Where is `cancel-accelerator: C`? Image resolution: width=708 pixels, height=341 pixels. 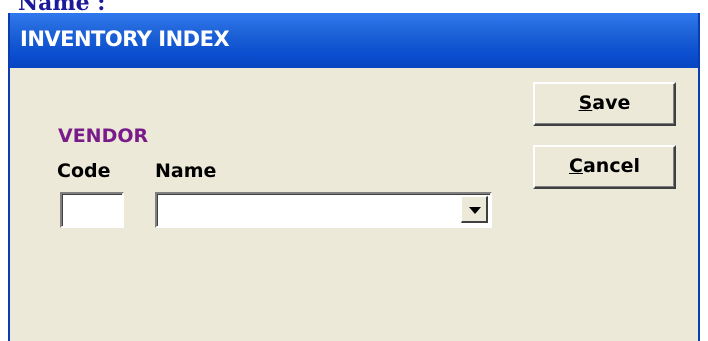 cancel-accelerator: C is located at coordinates (576, 166).